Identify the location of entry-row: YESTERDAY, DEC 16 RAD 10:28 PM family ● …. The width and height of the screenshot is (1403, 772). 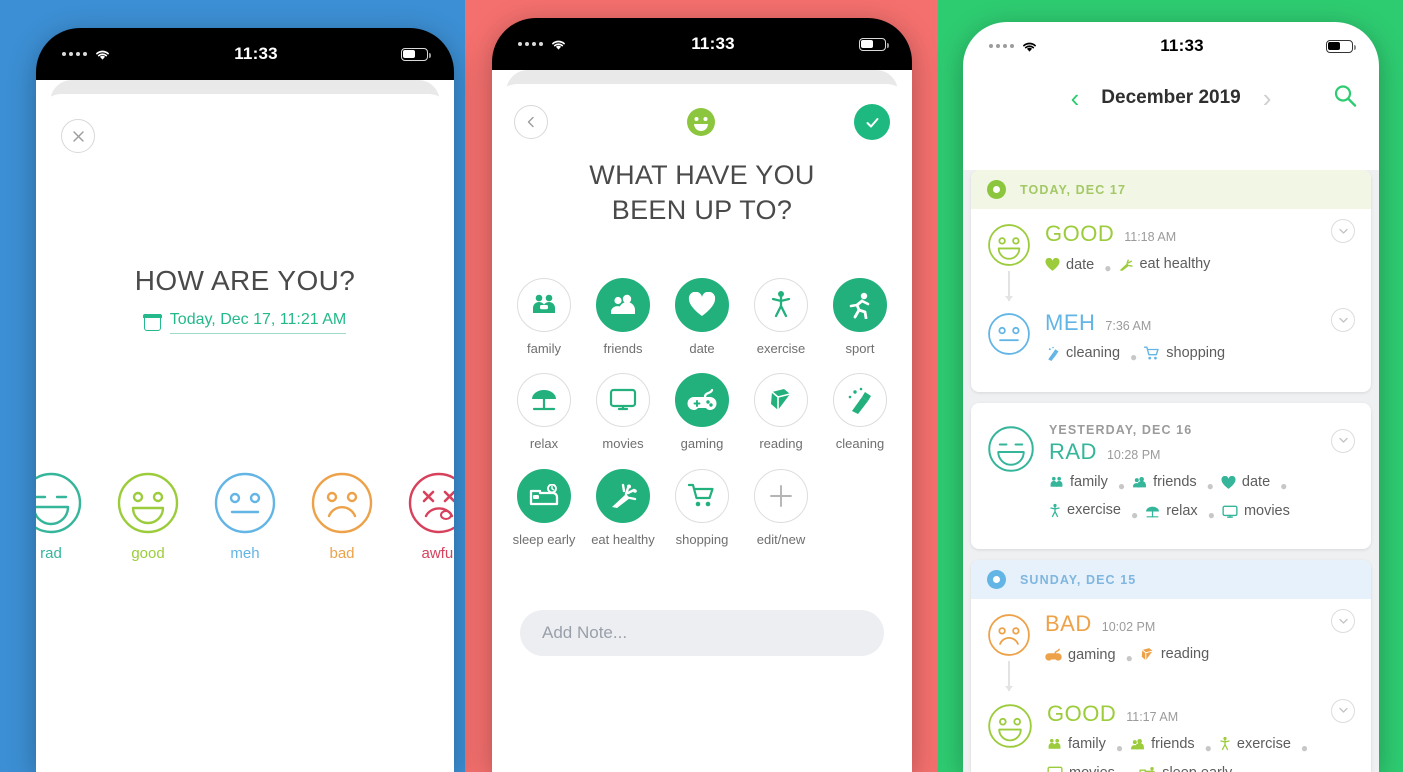
(1171, 475).